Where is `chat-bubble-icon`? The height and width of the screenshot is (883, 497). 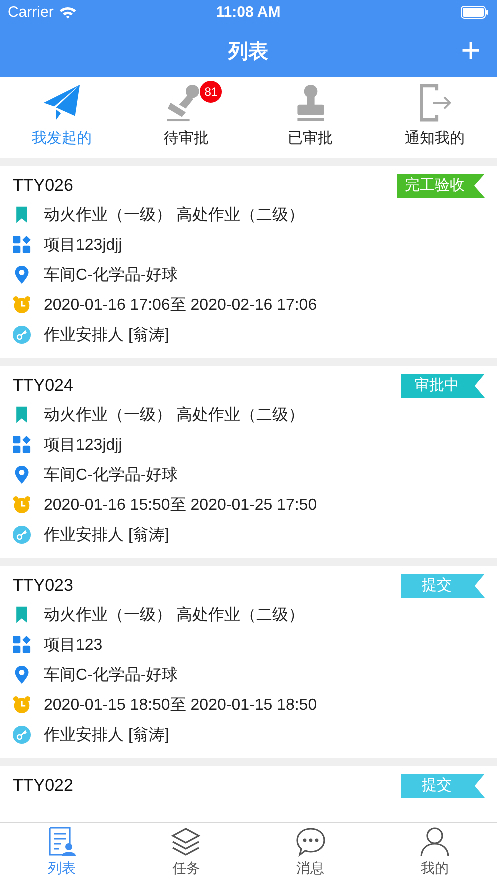
chat-bubble-icon is located at coordinates (311, 842).